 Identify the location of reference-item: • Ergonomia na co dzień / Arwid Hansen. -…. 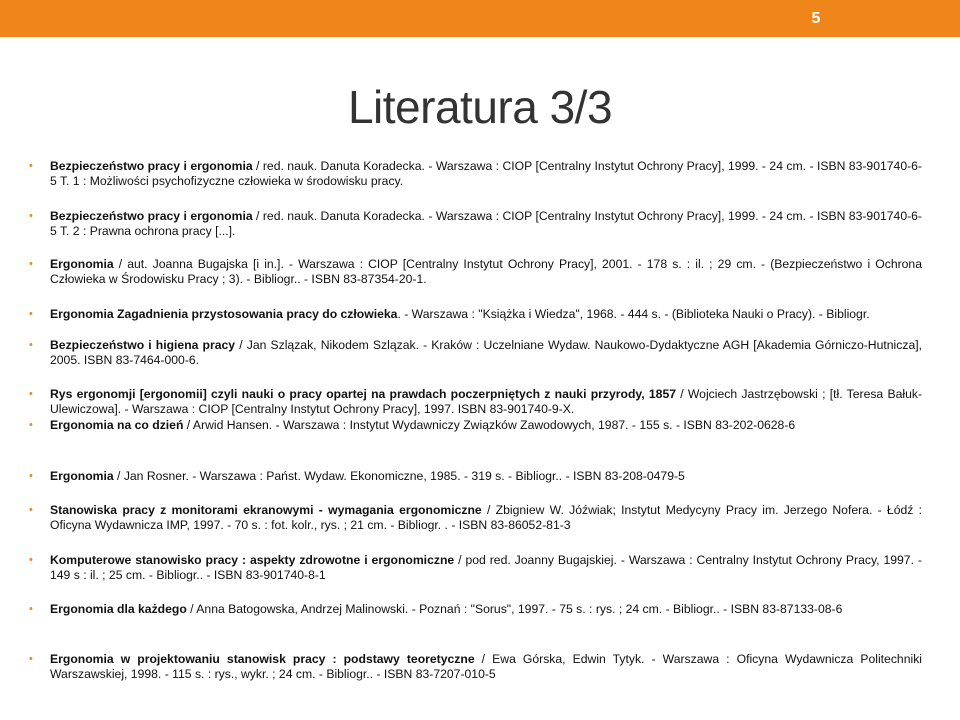
(475, 425).